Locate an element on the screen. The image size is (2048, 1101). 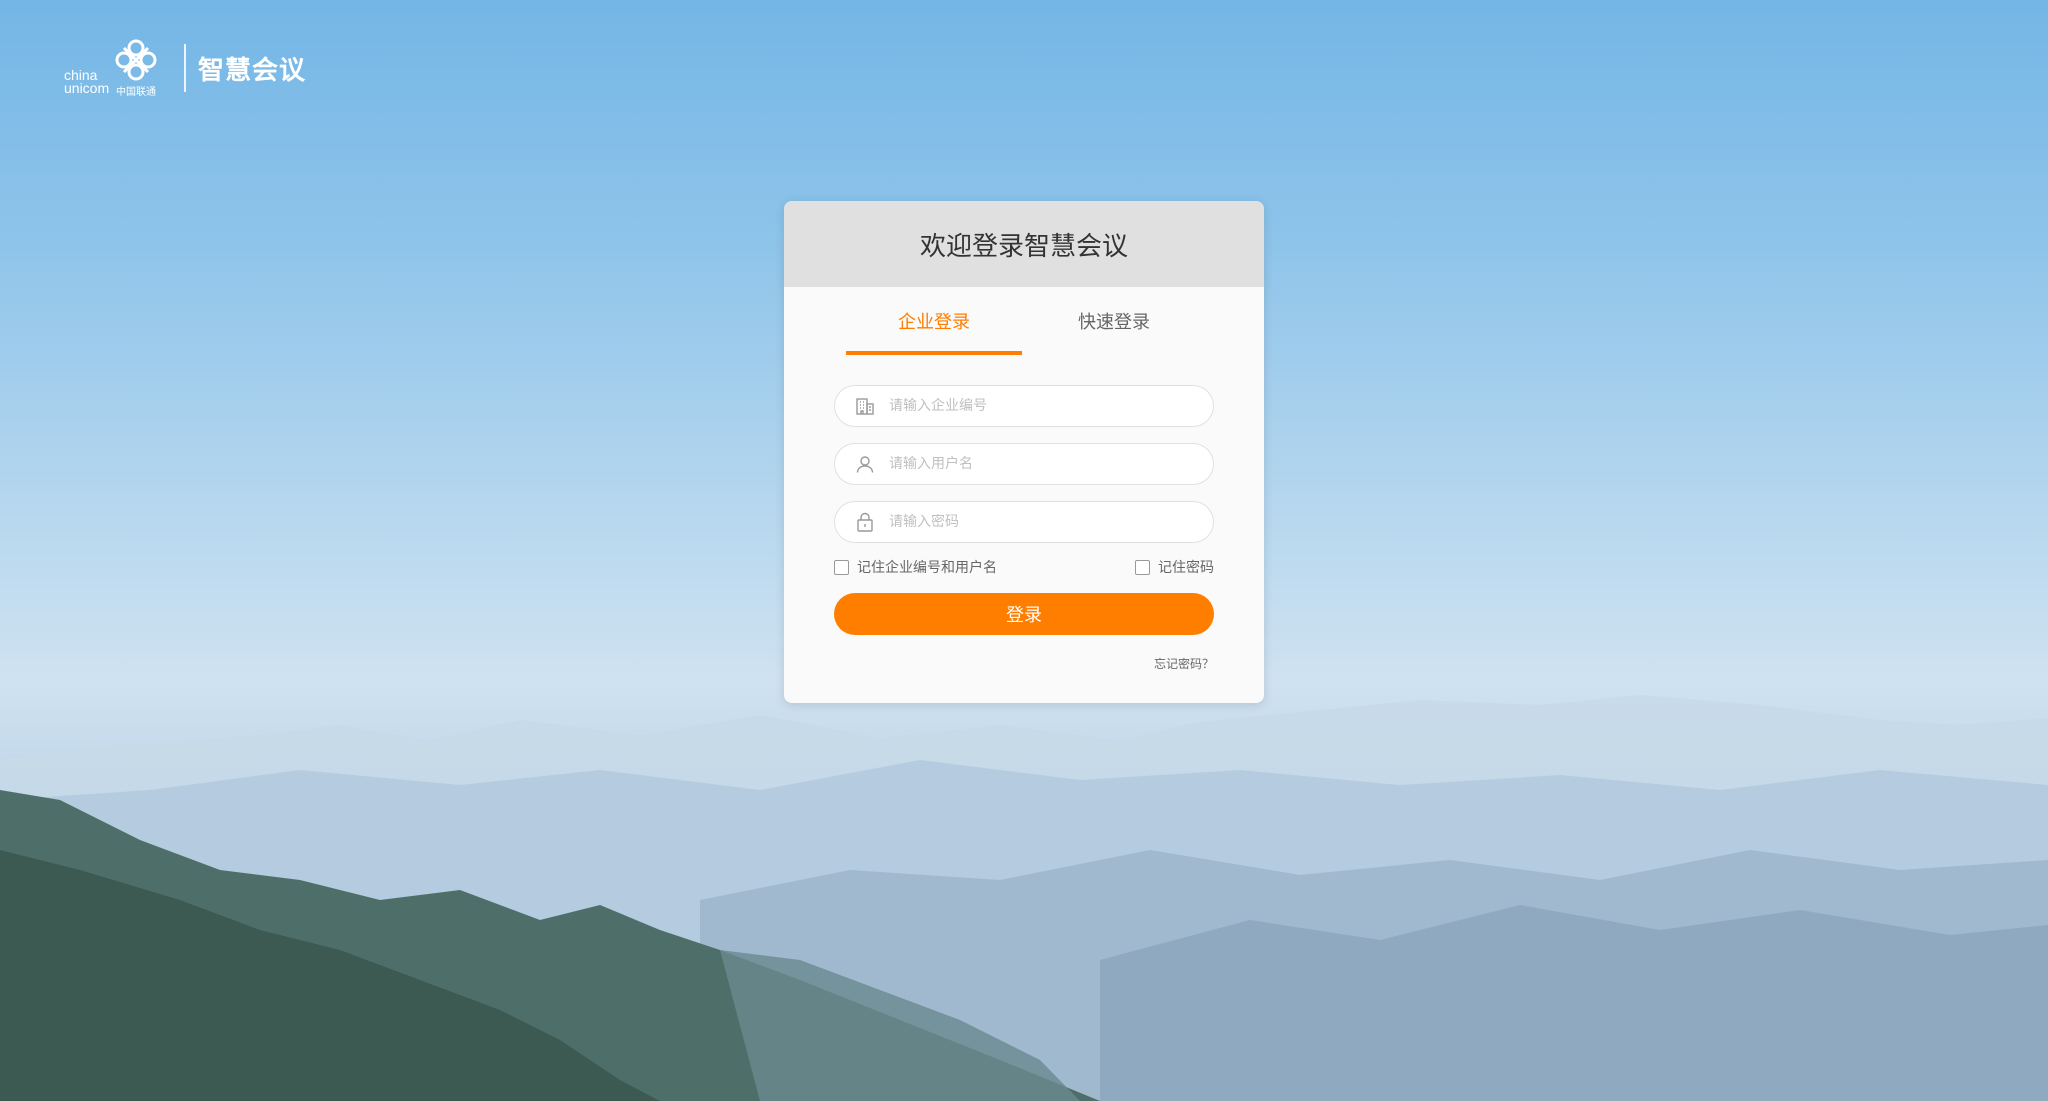
logo-chinese-small: 中国联通 is located at coordinates (136, 92).